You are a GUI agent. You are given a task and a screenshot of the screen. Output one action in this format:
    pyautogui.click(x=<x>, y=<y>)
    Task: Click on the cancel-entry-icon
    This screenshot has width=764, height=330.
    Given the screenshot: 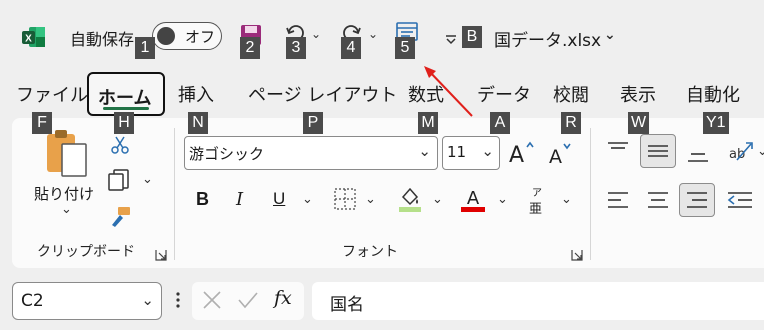 What is the action you would take?
    pyautogui.click(x=212, y=300)
    